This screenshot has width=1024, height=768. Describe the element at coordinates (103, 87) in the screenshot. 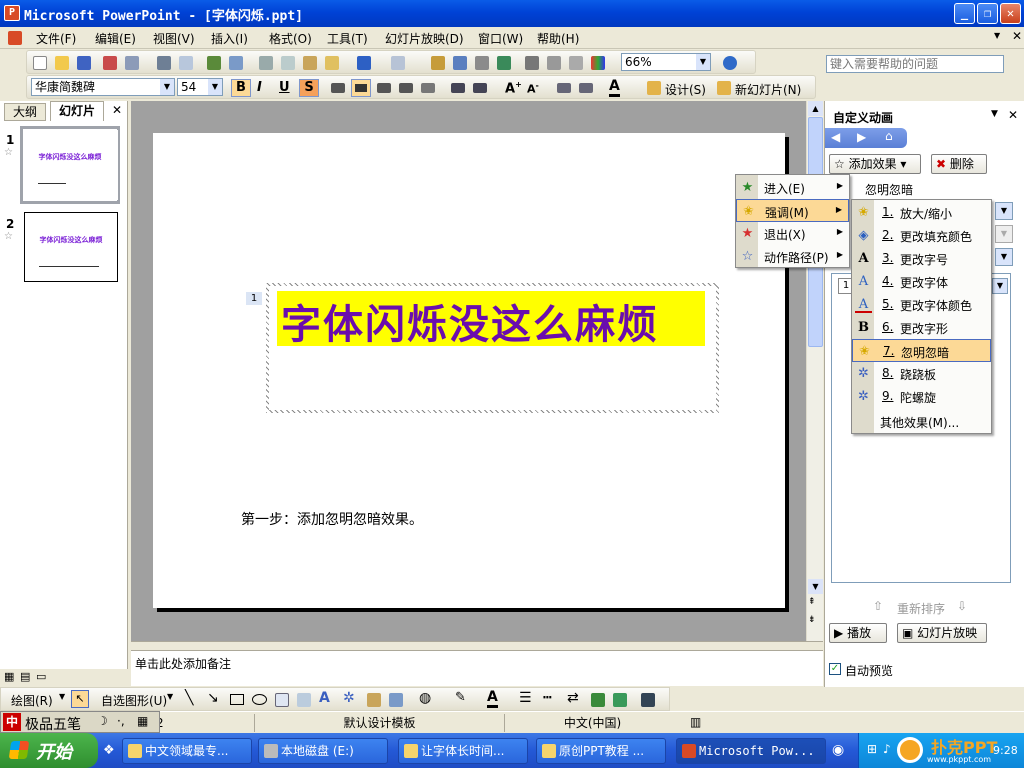

I see `font-name-select: 华康简魏碑 ▼` at that location.